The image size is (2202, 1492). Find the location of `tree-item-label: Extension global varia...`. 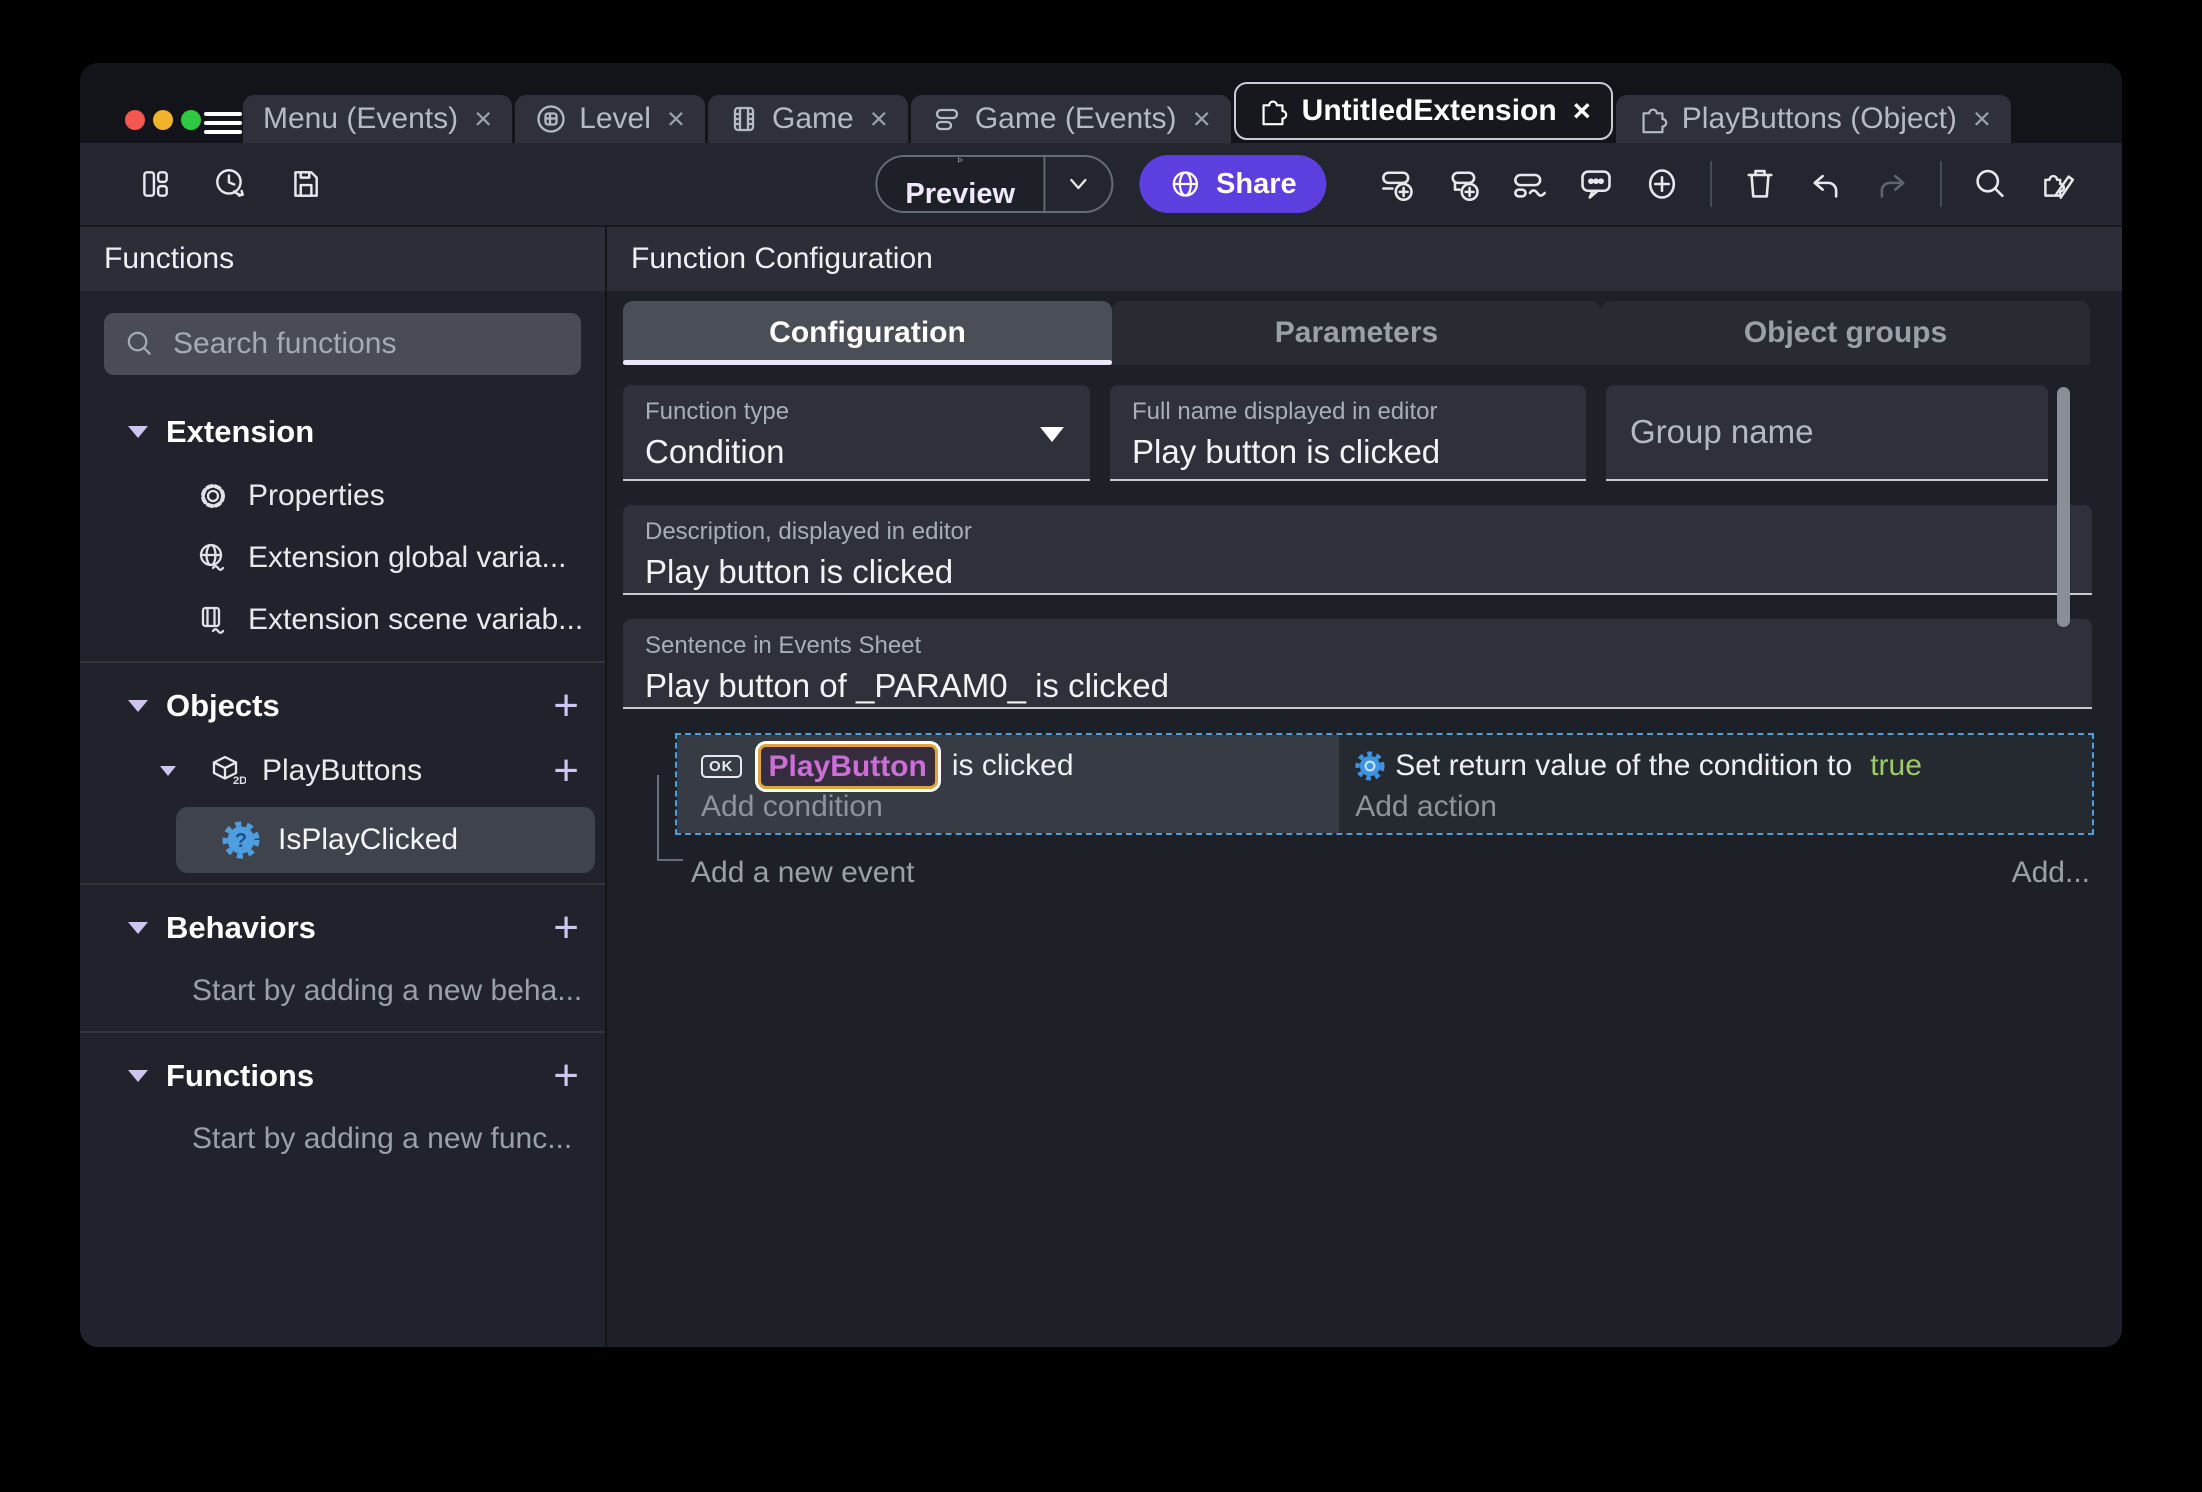

tree-item-label: Extension global varia... is located at coordinates (407, 557).